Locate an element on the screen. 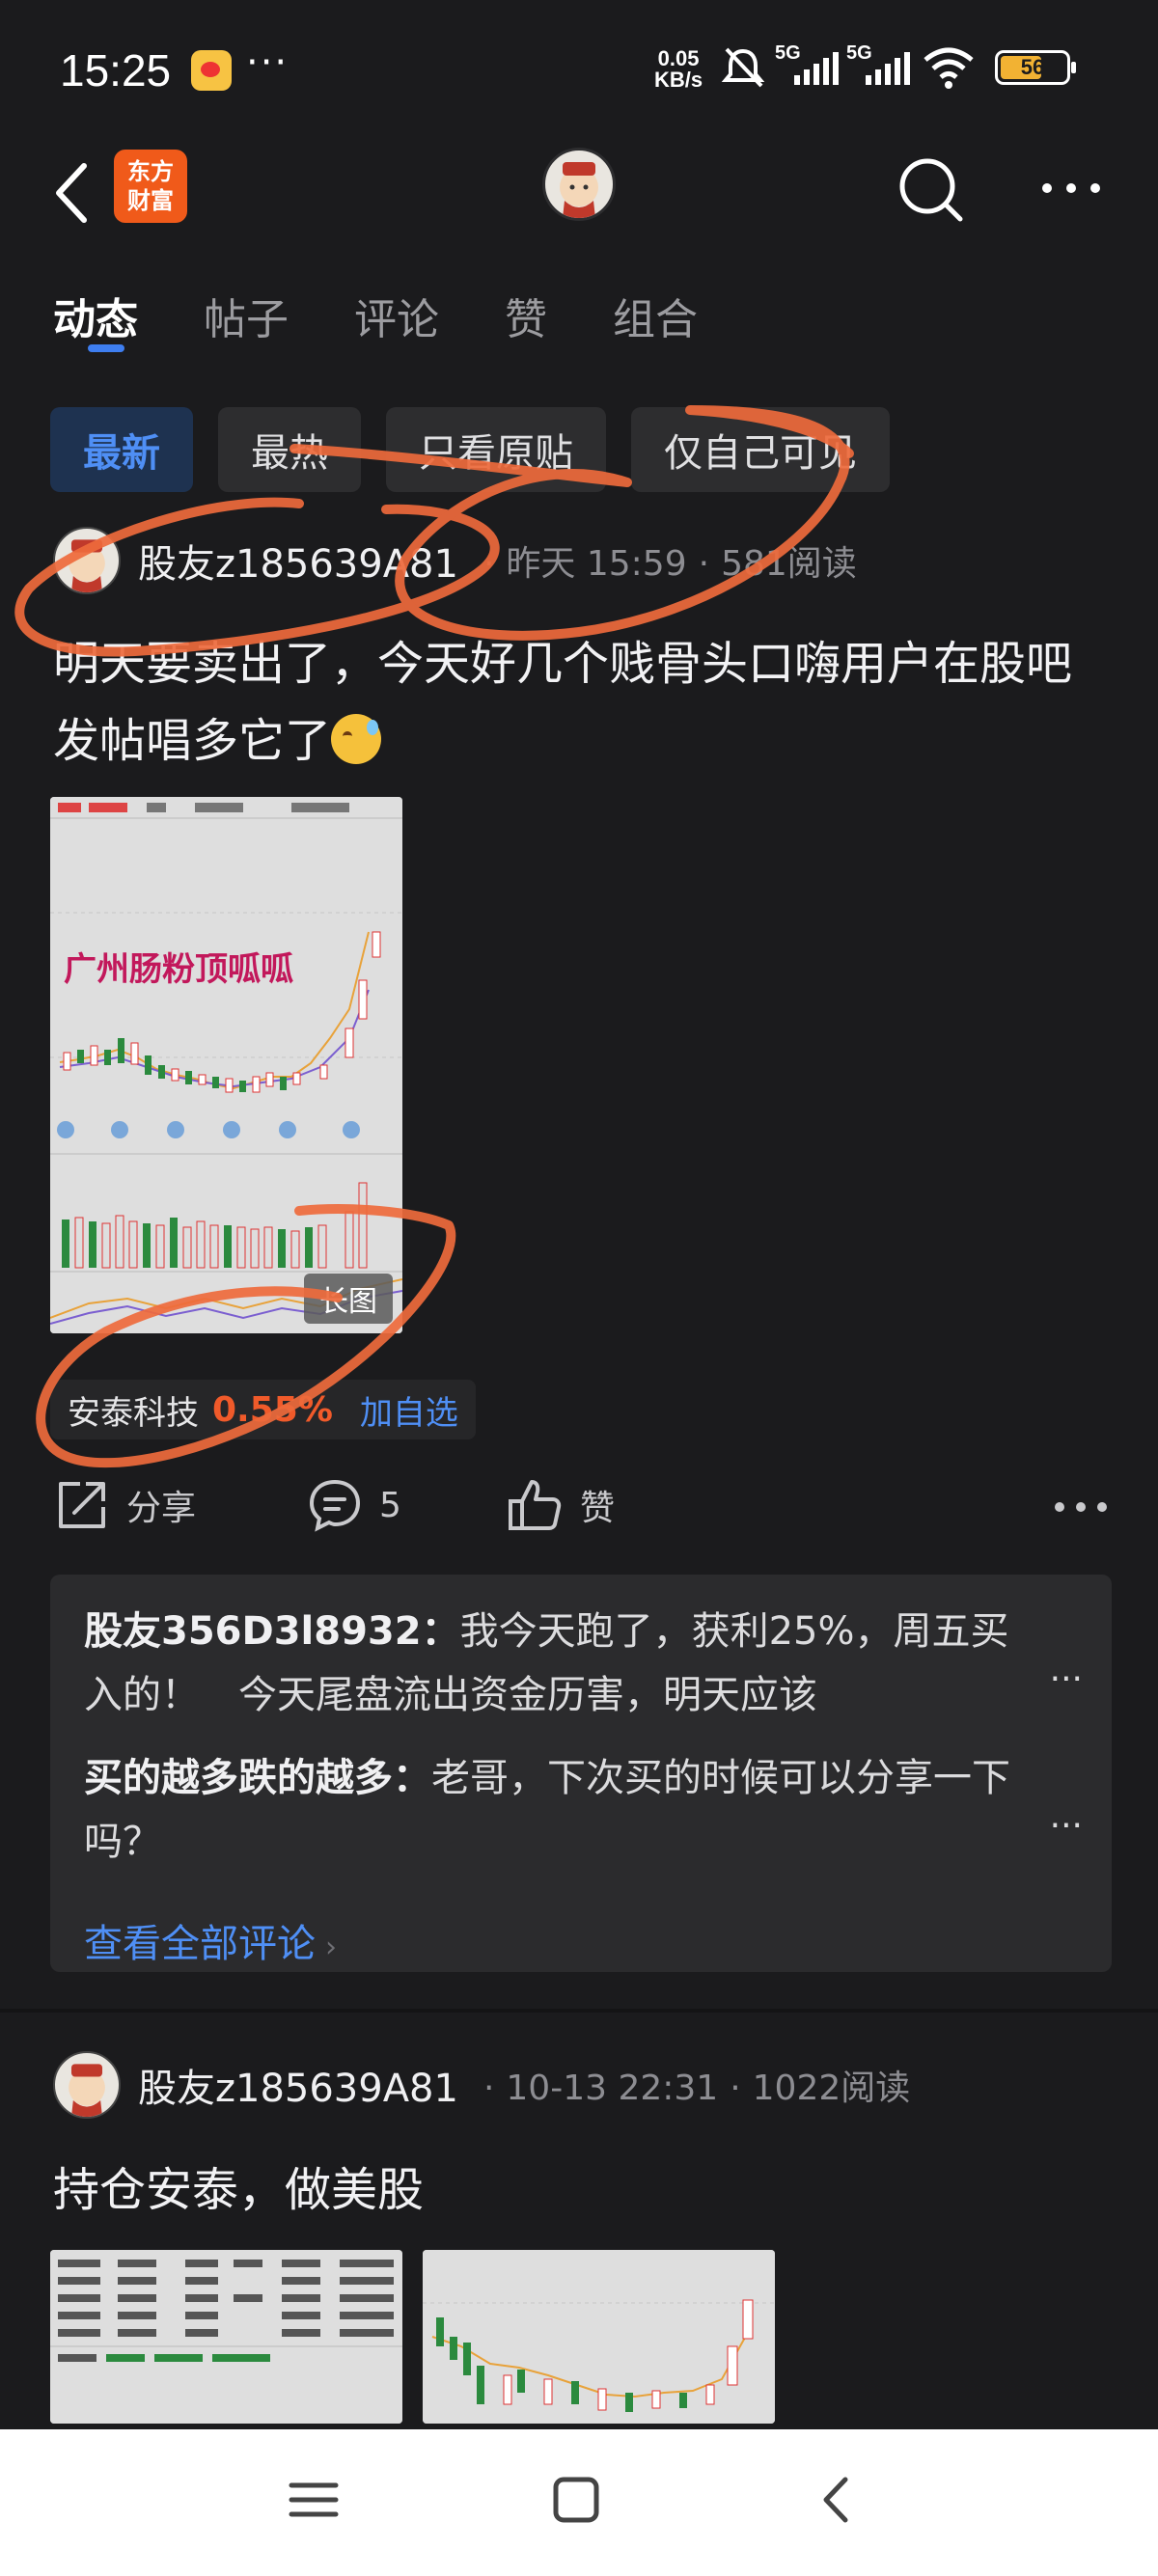  network-speed-unit: KB/s is located at coordinates (678, 80).